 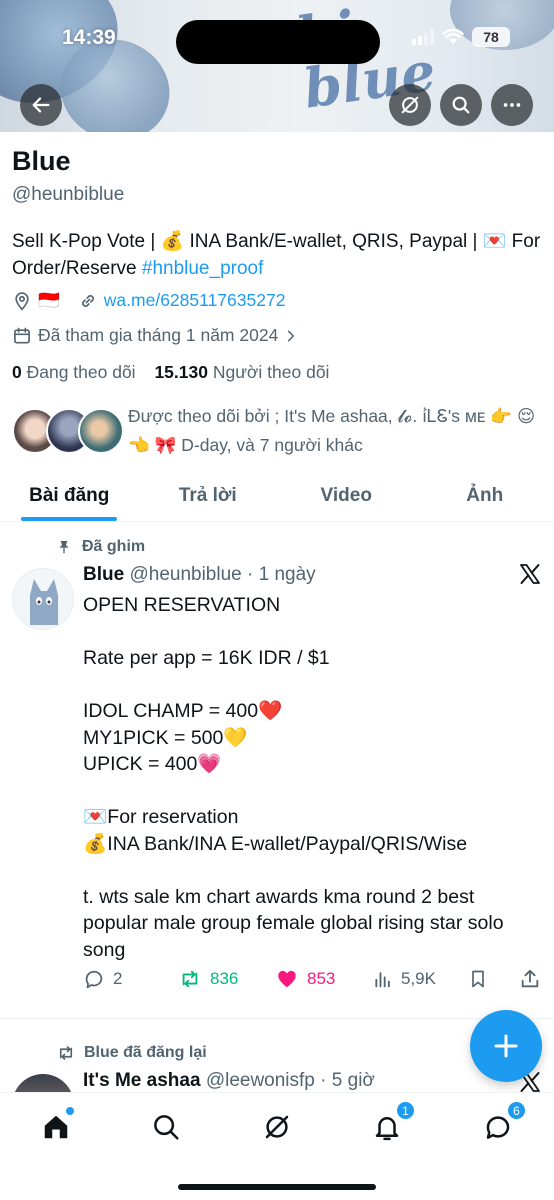 I want to click on share-button, so click(x=530, y=979).